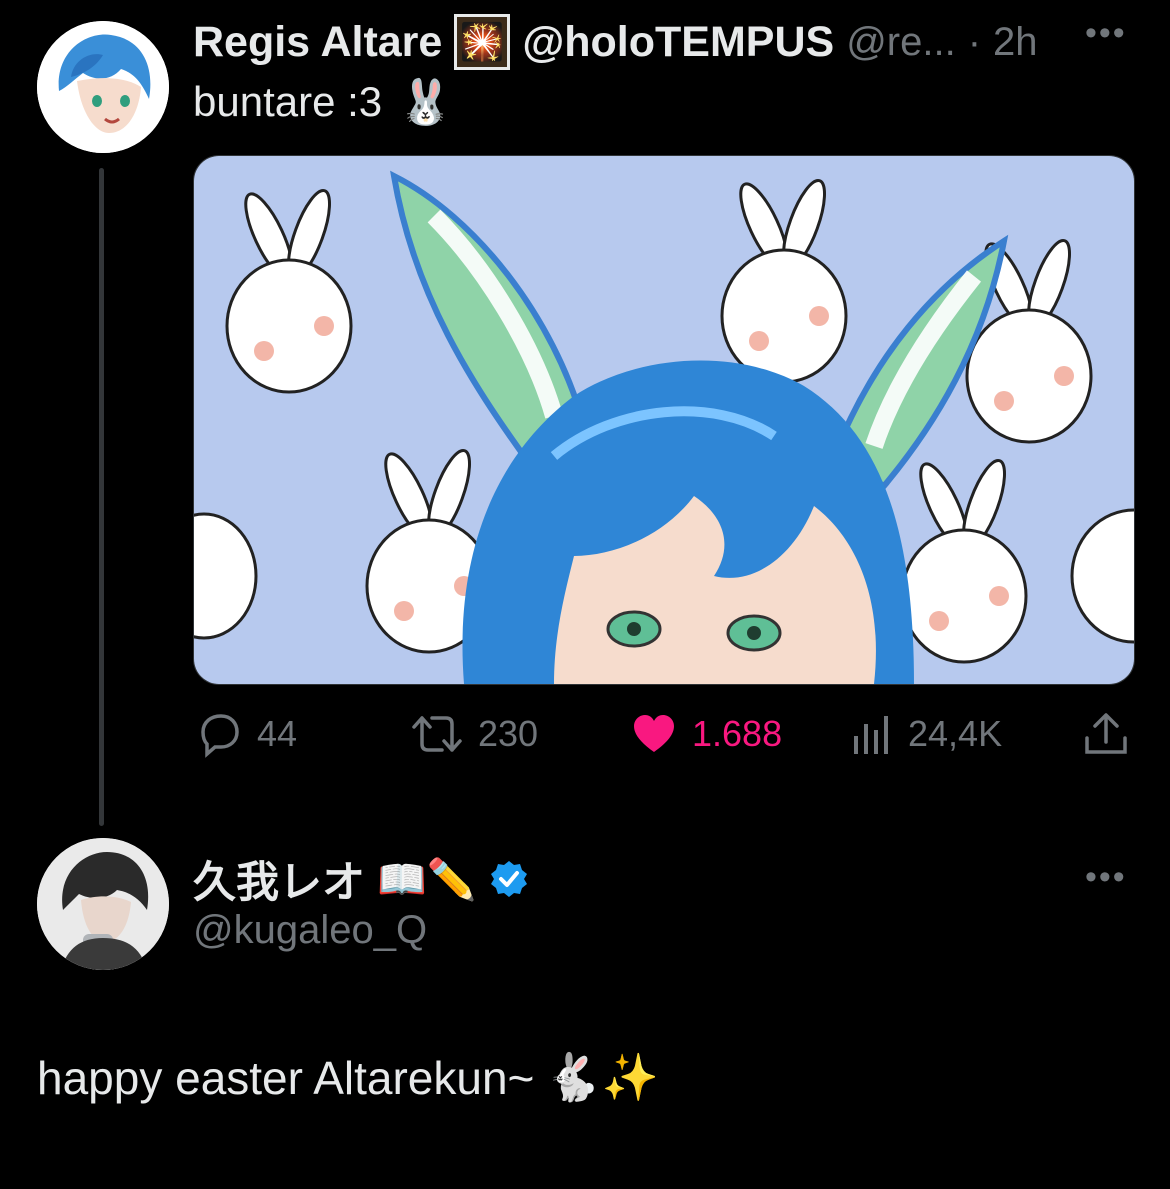  I want to click on share-button, so click(1106, 736).